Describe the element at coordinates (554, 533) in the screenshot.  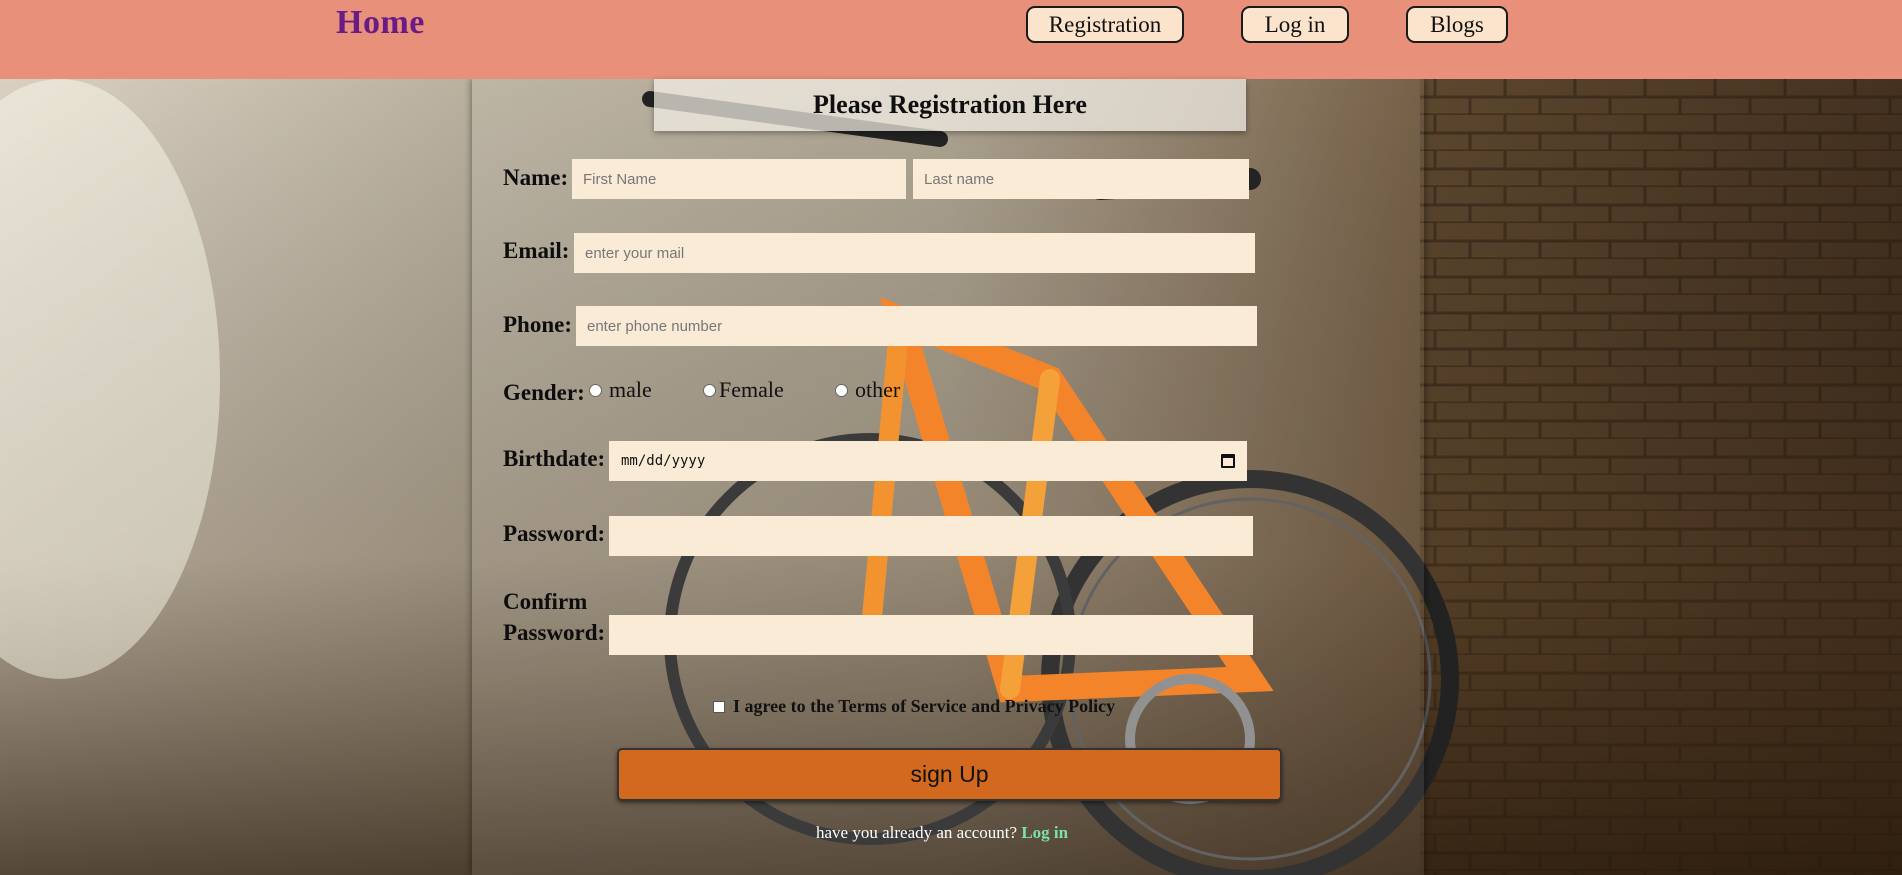
I see `password-label: Password:` at that location.